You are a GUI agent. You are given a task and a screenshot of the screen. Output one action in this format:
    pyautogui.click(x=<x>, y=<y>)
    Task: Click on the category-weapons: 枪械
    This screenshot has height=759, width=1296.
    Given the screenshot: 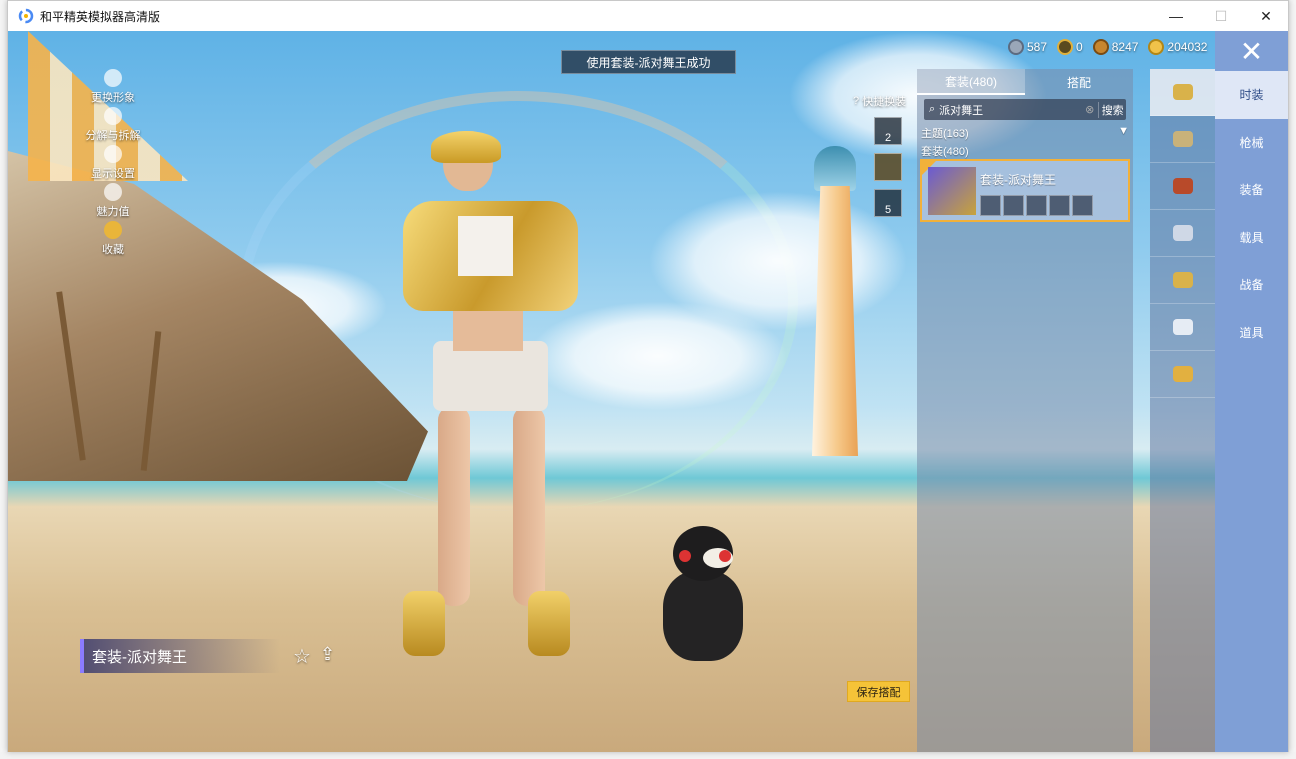 What is the action you would take?
    pyautogui.click(x=1251, y=143)
    